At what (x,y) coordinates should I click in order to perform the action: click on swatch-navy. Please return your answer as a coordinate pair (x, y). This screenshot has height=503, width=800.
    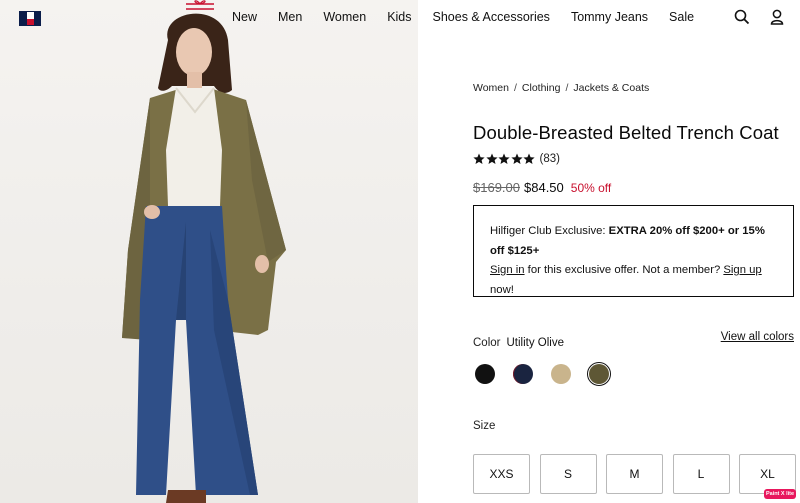
    Looking at the image, I should click on (523, 374).